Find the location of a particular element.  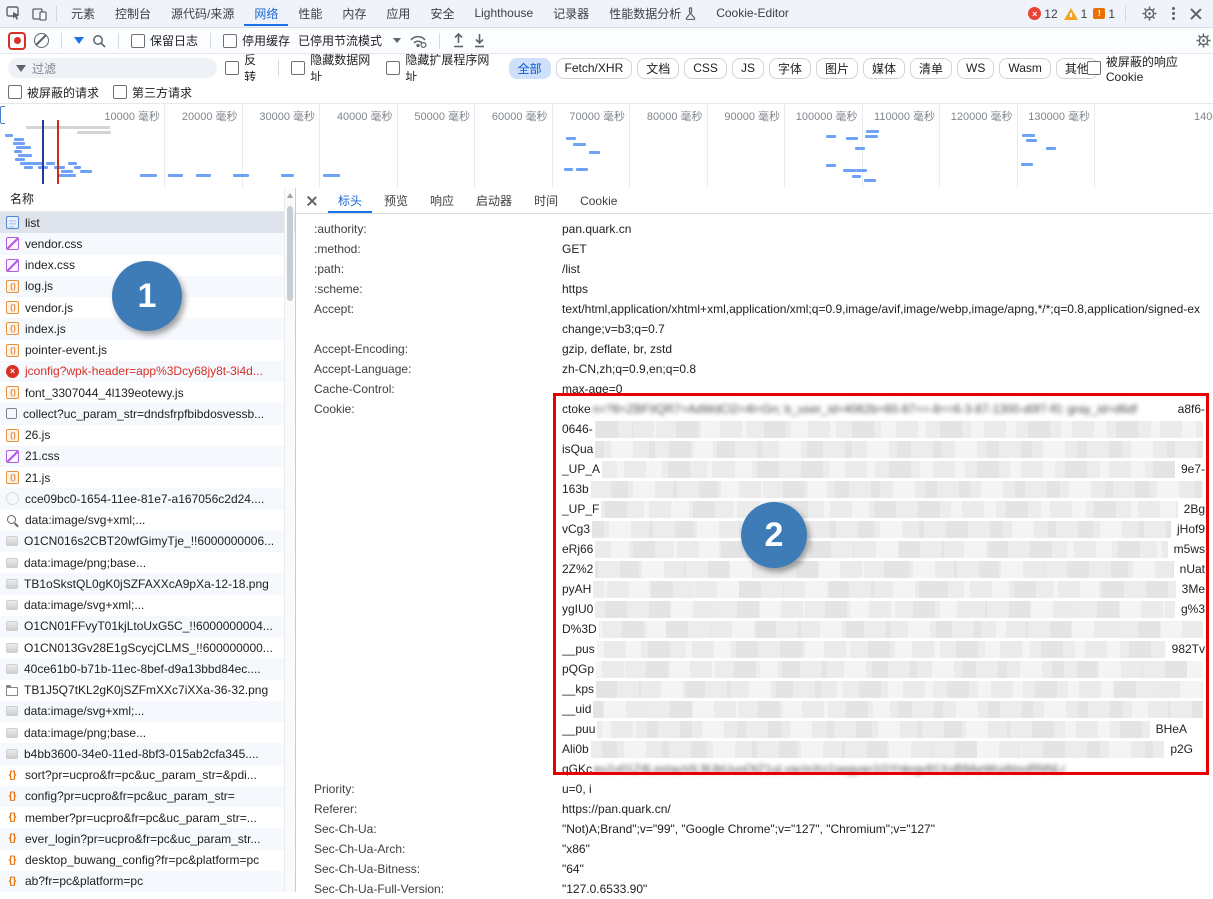

cookie-fragment: ctoke is located at coordinates (576, 409).